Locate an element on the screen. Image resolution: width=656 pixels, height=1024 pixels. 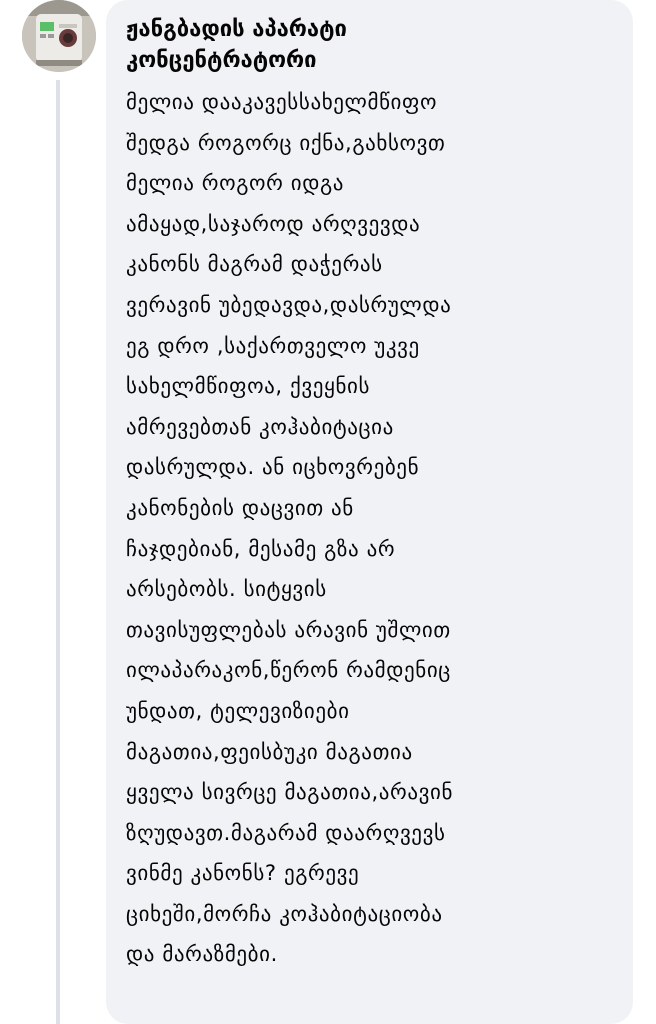
comment-line: მაგათია,ფეისბუკი მაგათია is located at coordinates (269, 751).